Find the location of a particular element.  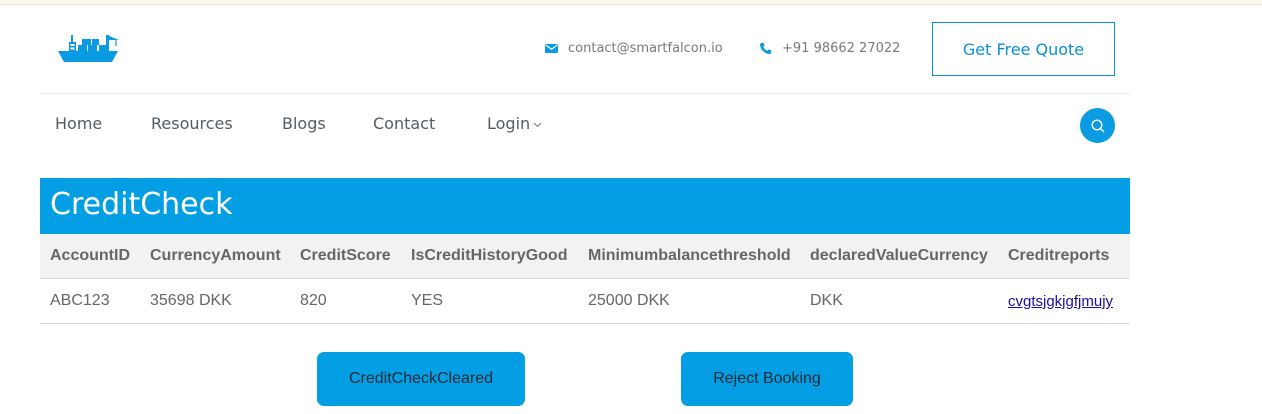

col-header-iscredithistorygood: IsCreditHistoryGood is located at coordinates (489, 255).